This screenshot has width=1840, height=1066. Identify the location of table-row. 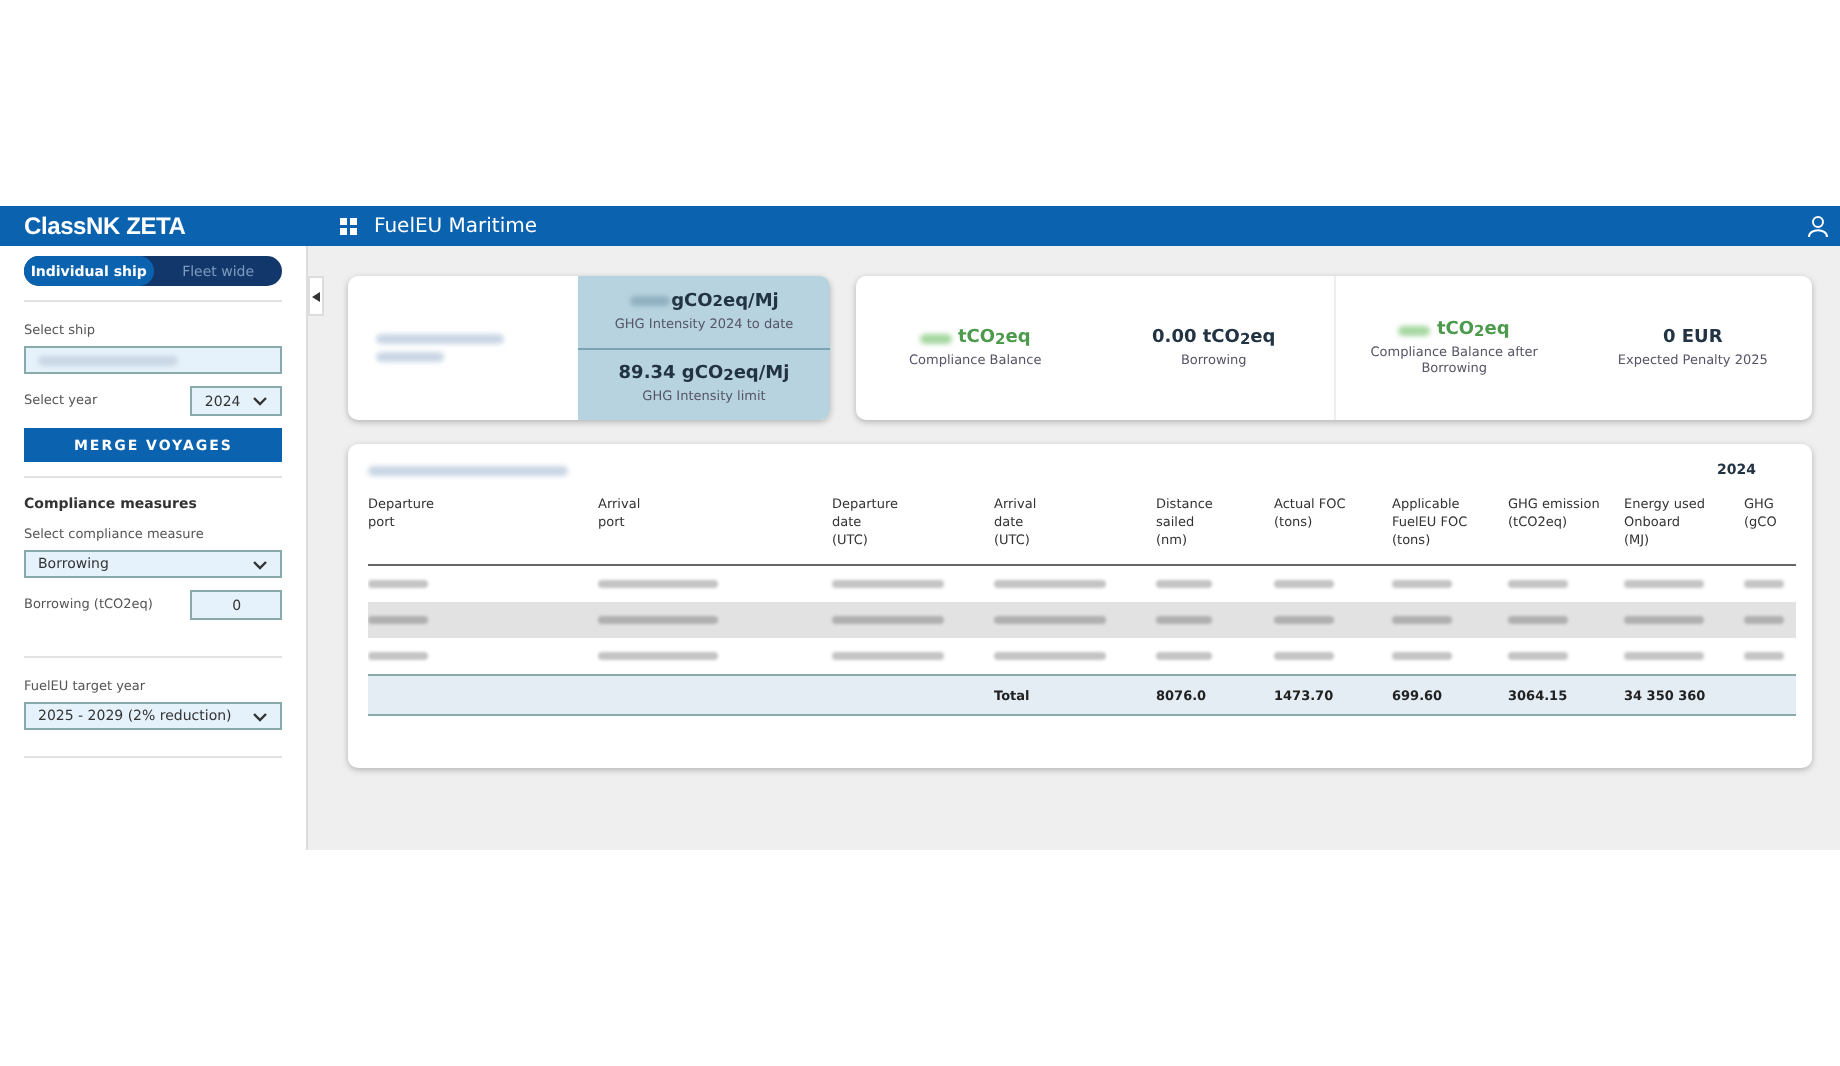
(1082, 620).